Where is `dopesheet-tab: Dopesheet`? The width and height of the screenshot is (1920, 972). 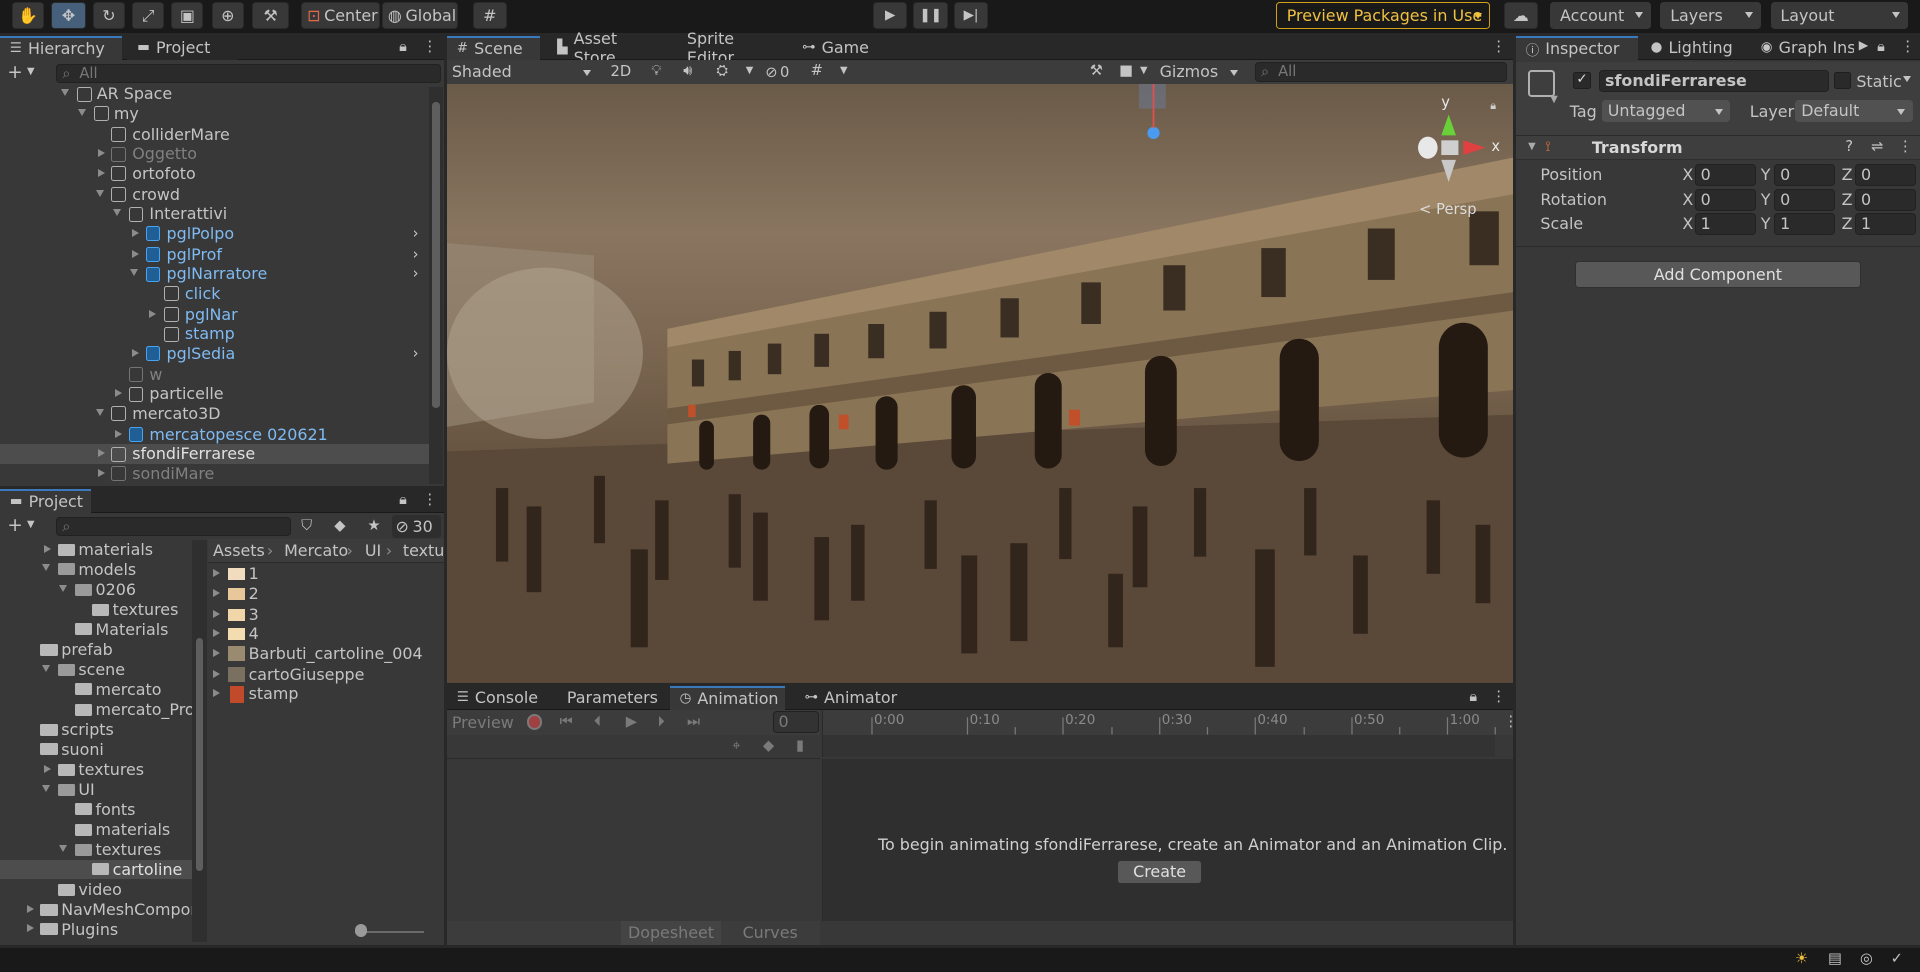
dopesheet-tab: Dopesheet is located at coordinates (671, 933).